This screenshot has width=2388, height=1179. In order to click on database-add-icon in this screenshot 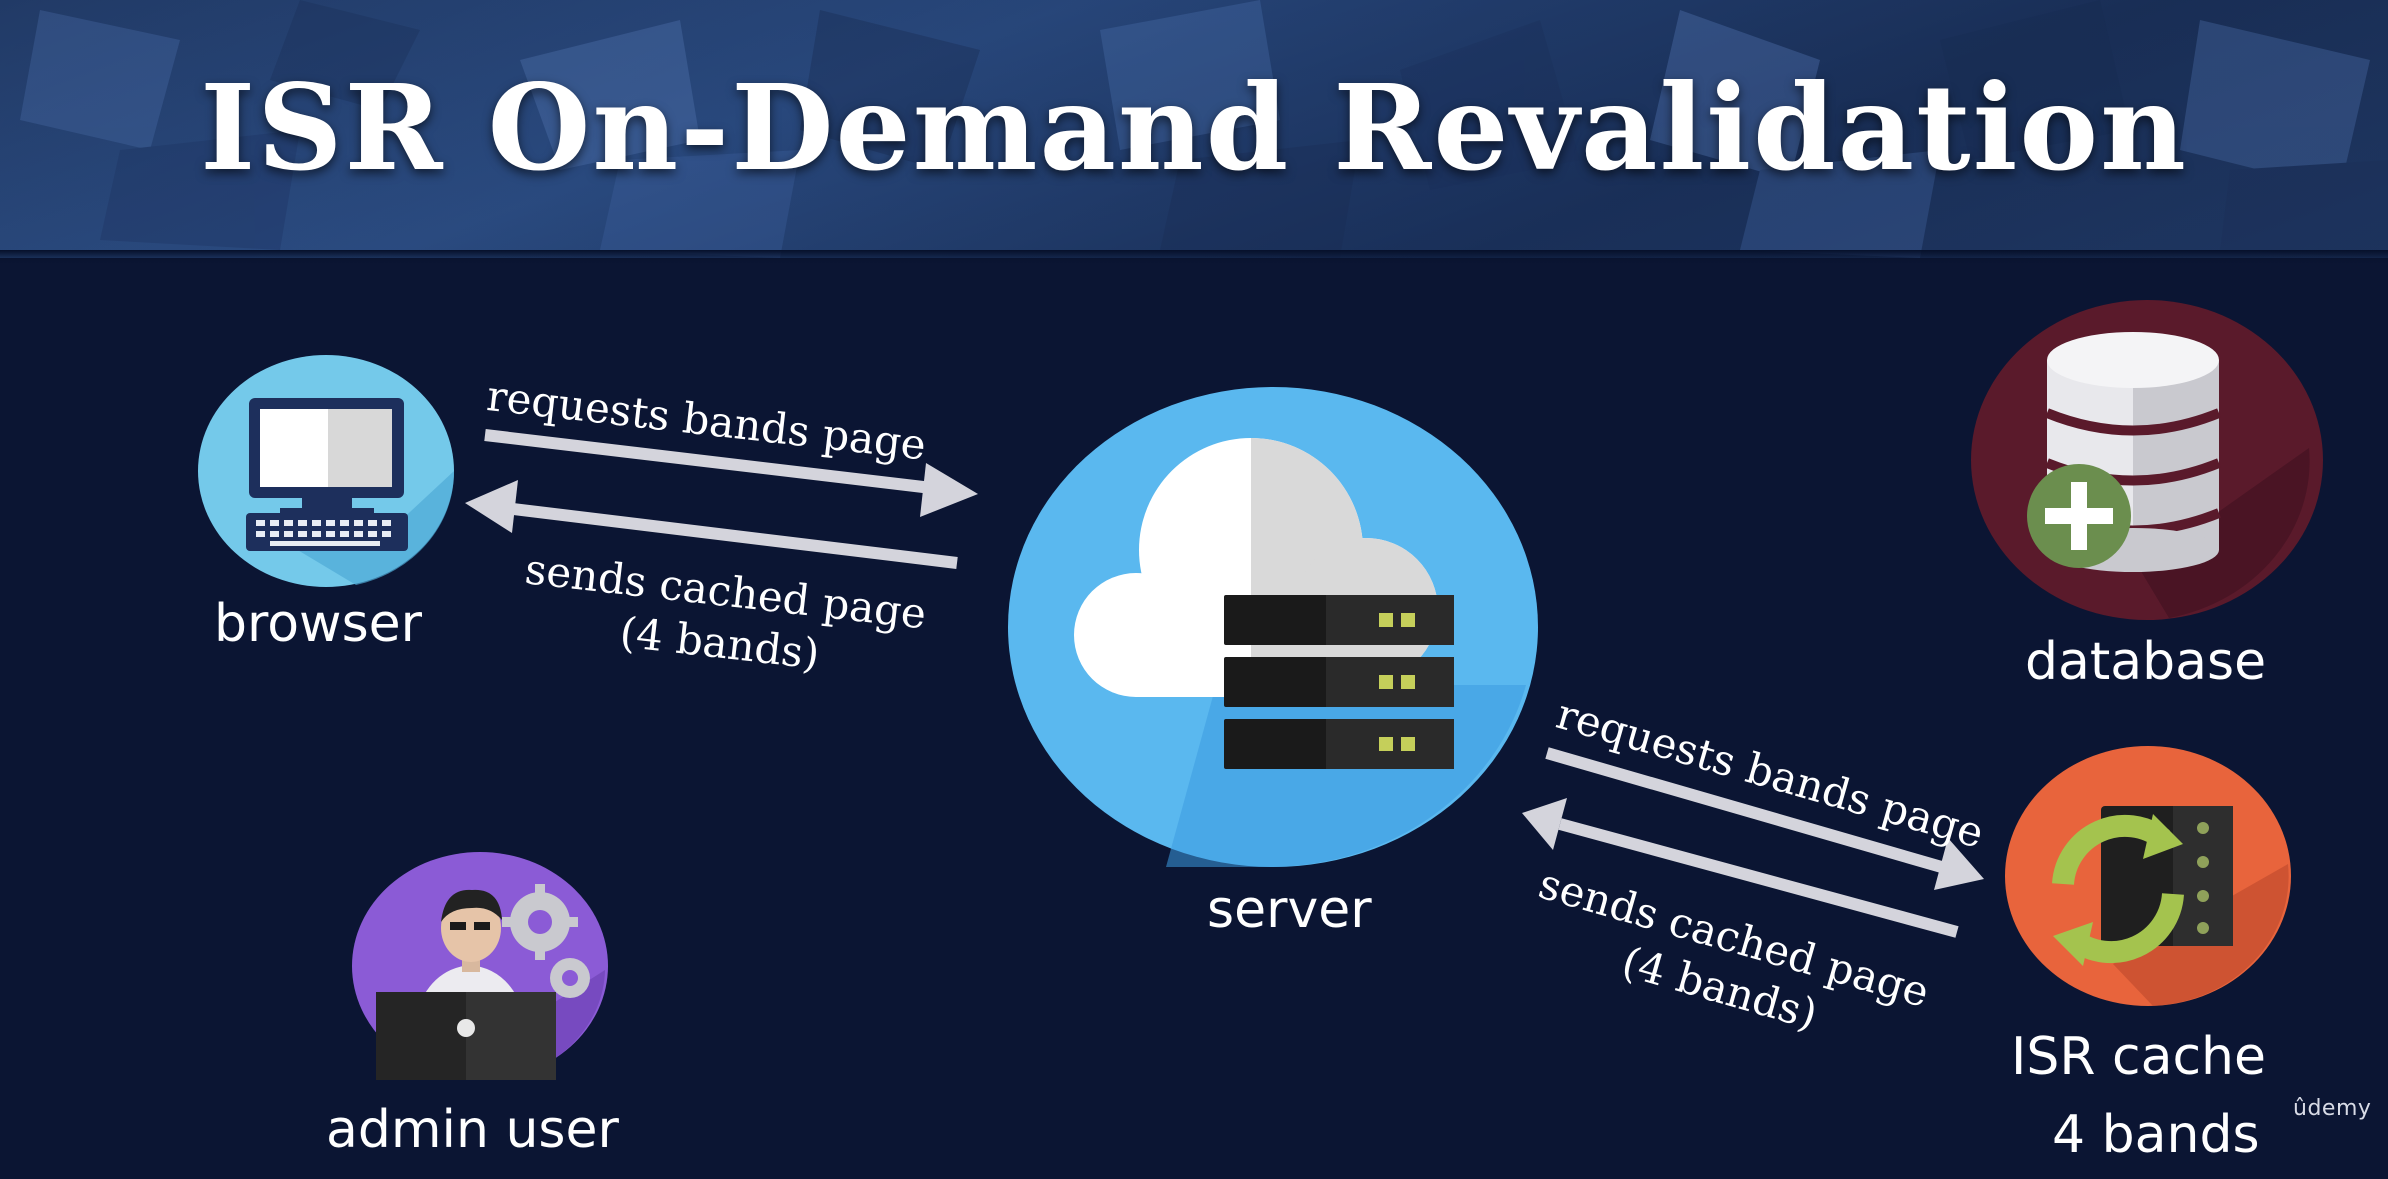, I will do `click(2147, 460)`.